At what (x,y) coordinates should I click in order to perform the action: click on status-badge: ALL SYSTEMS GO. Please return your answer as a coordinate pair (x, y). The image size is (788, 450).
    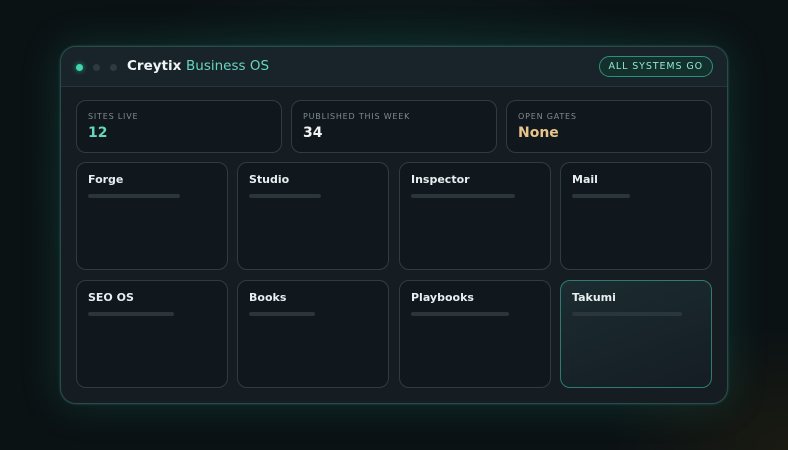
    Looking at the image, I should click on (655, 66).